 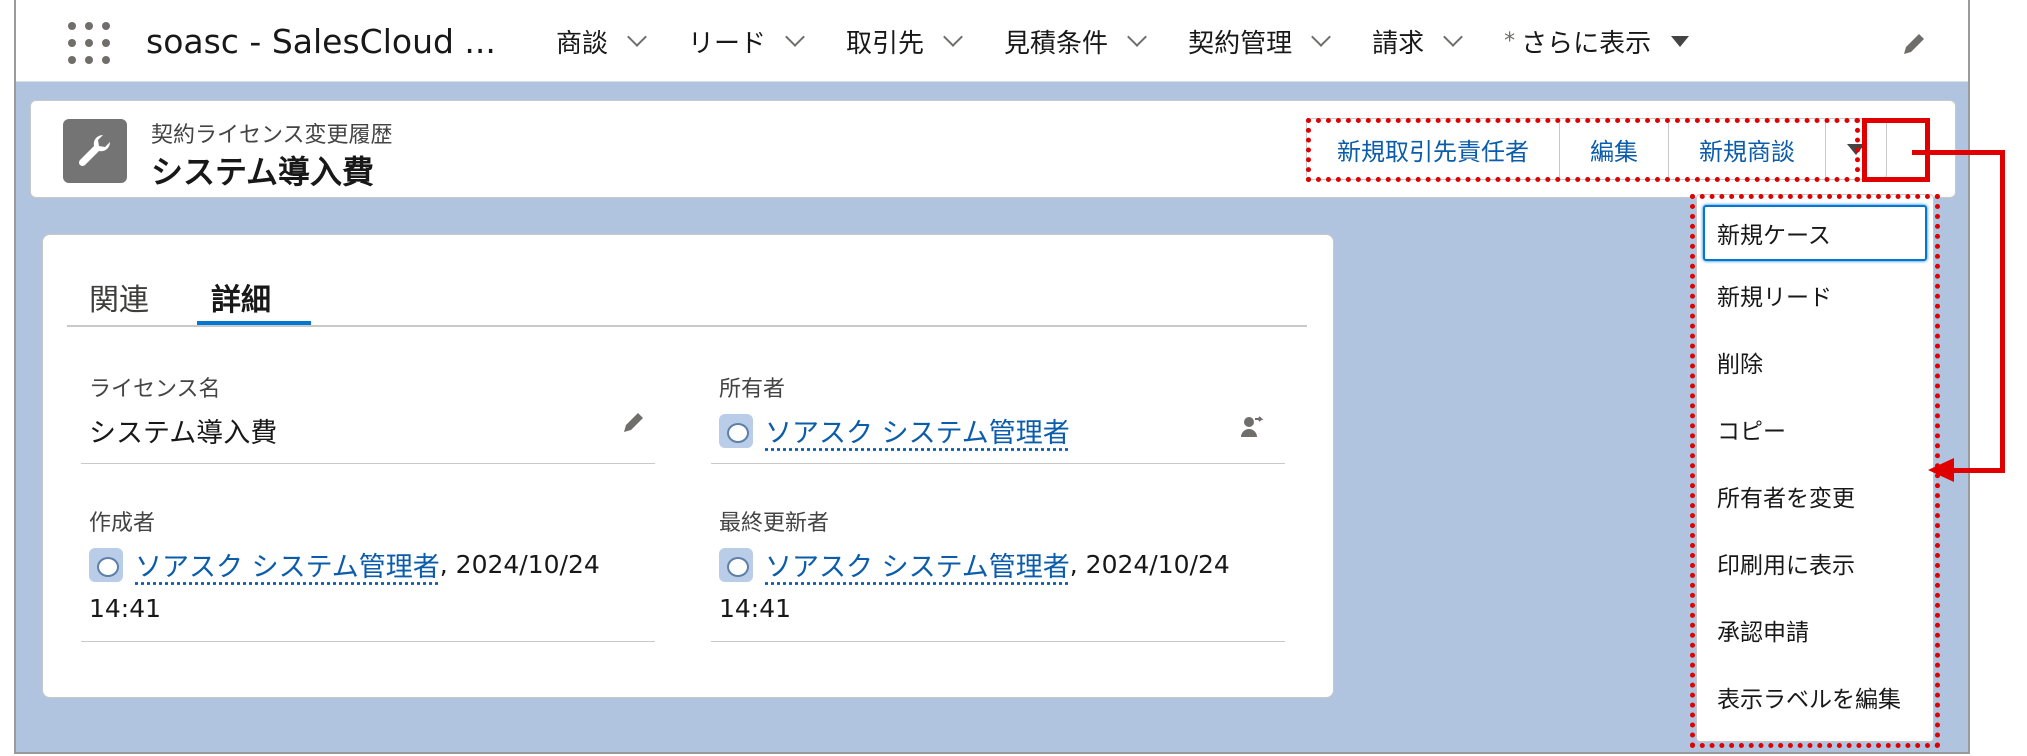 I want to click on nav-item-label: さらに表示, so click(x=1586, y=43).